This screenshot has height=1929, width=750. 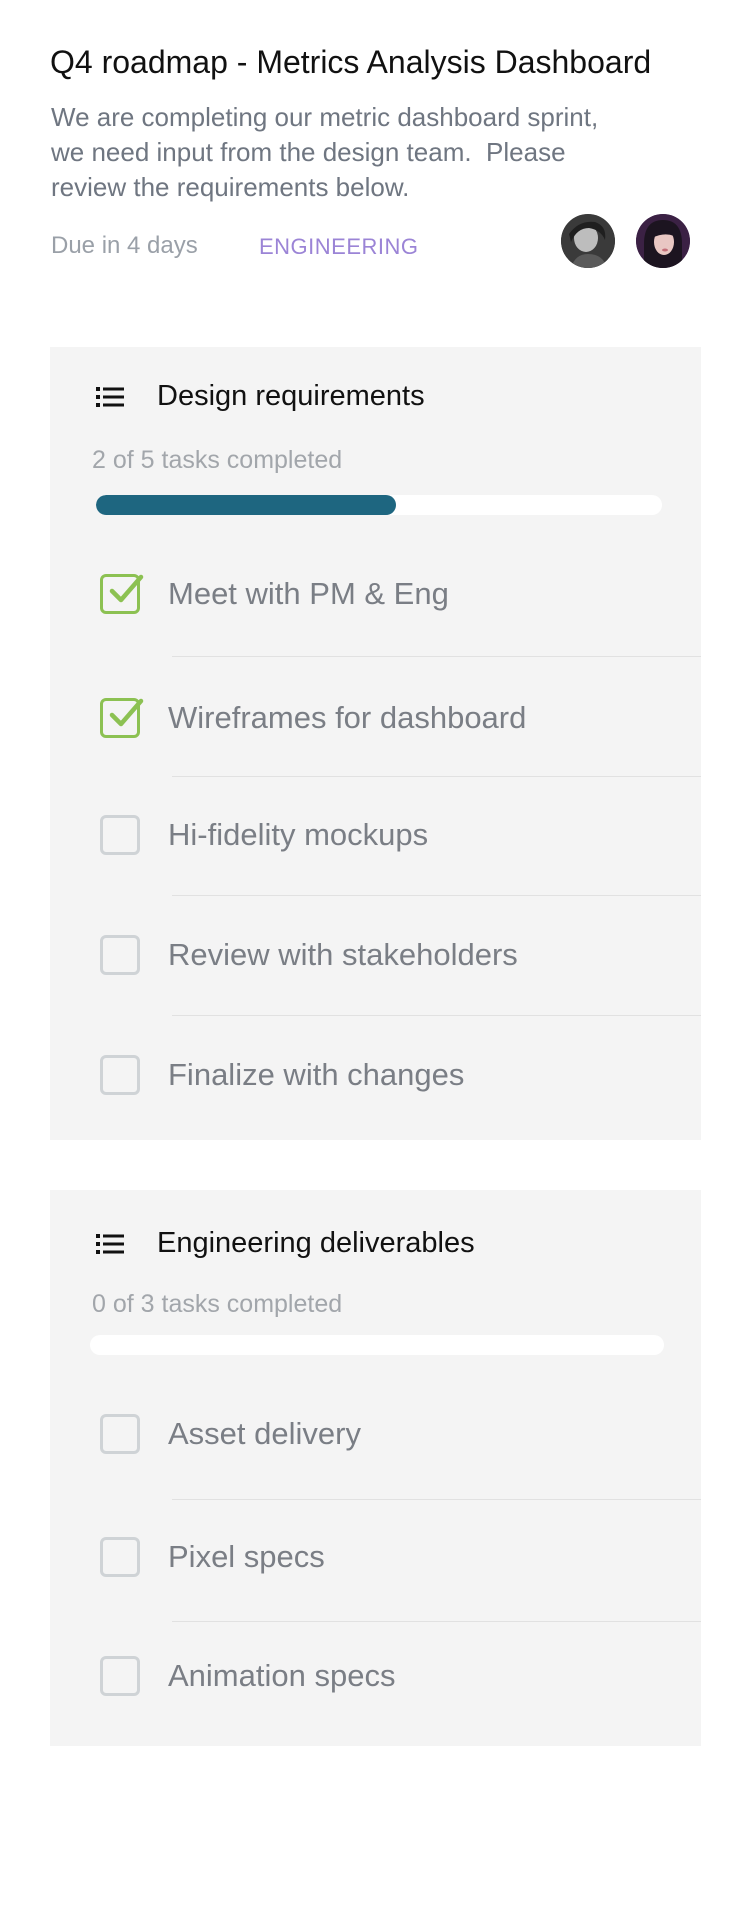 I want to click on due-date: Due in 4 days, so click(x=124, y=245).